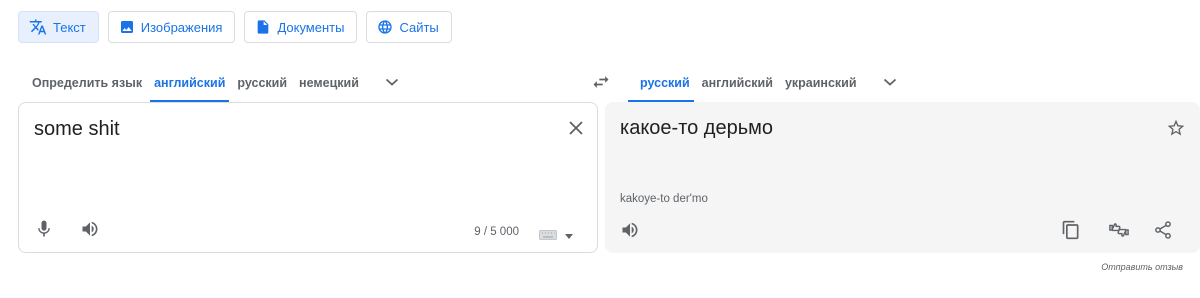 The image size is (1200, 298). What do you see at coordinates (83, 83) in the screenshot?
I see `source-lang-detect: Определить язык` at bounding box center [83, 83].